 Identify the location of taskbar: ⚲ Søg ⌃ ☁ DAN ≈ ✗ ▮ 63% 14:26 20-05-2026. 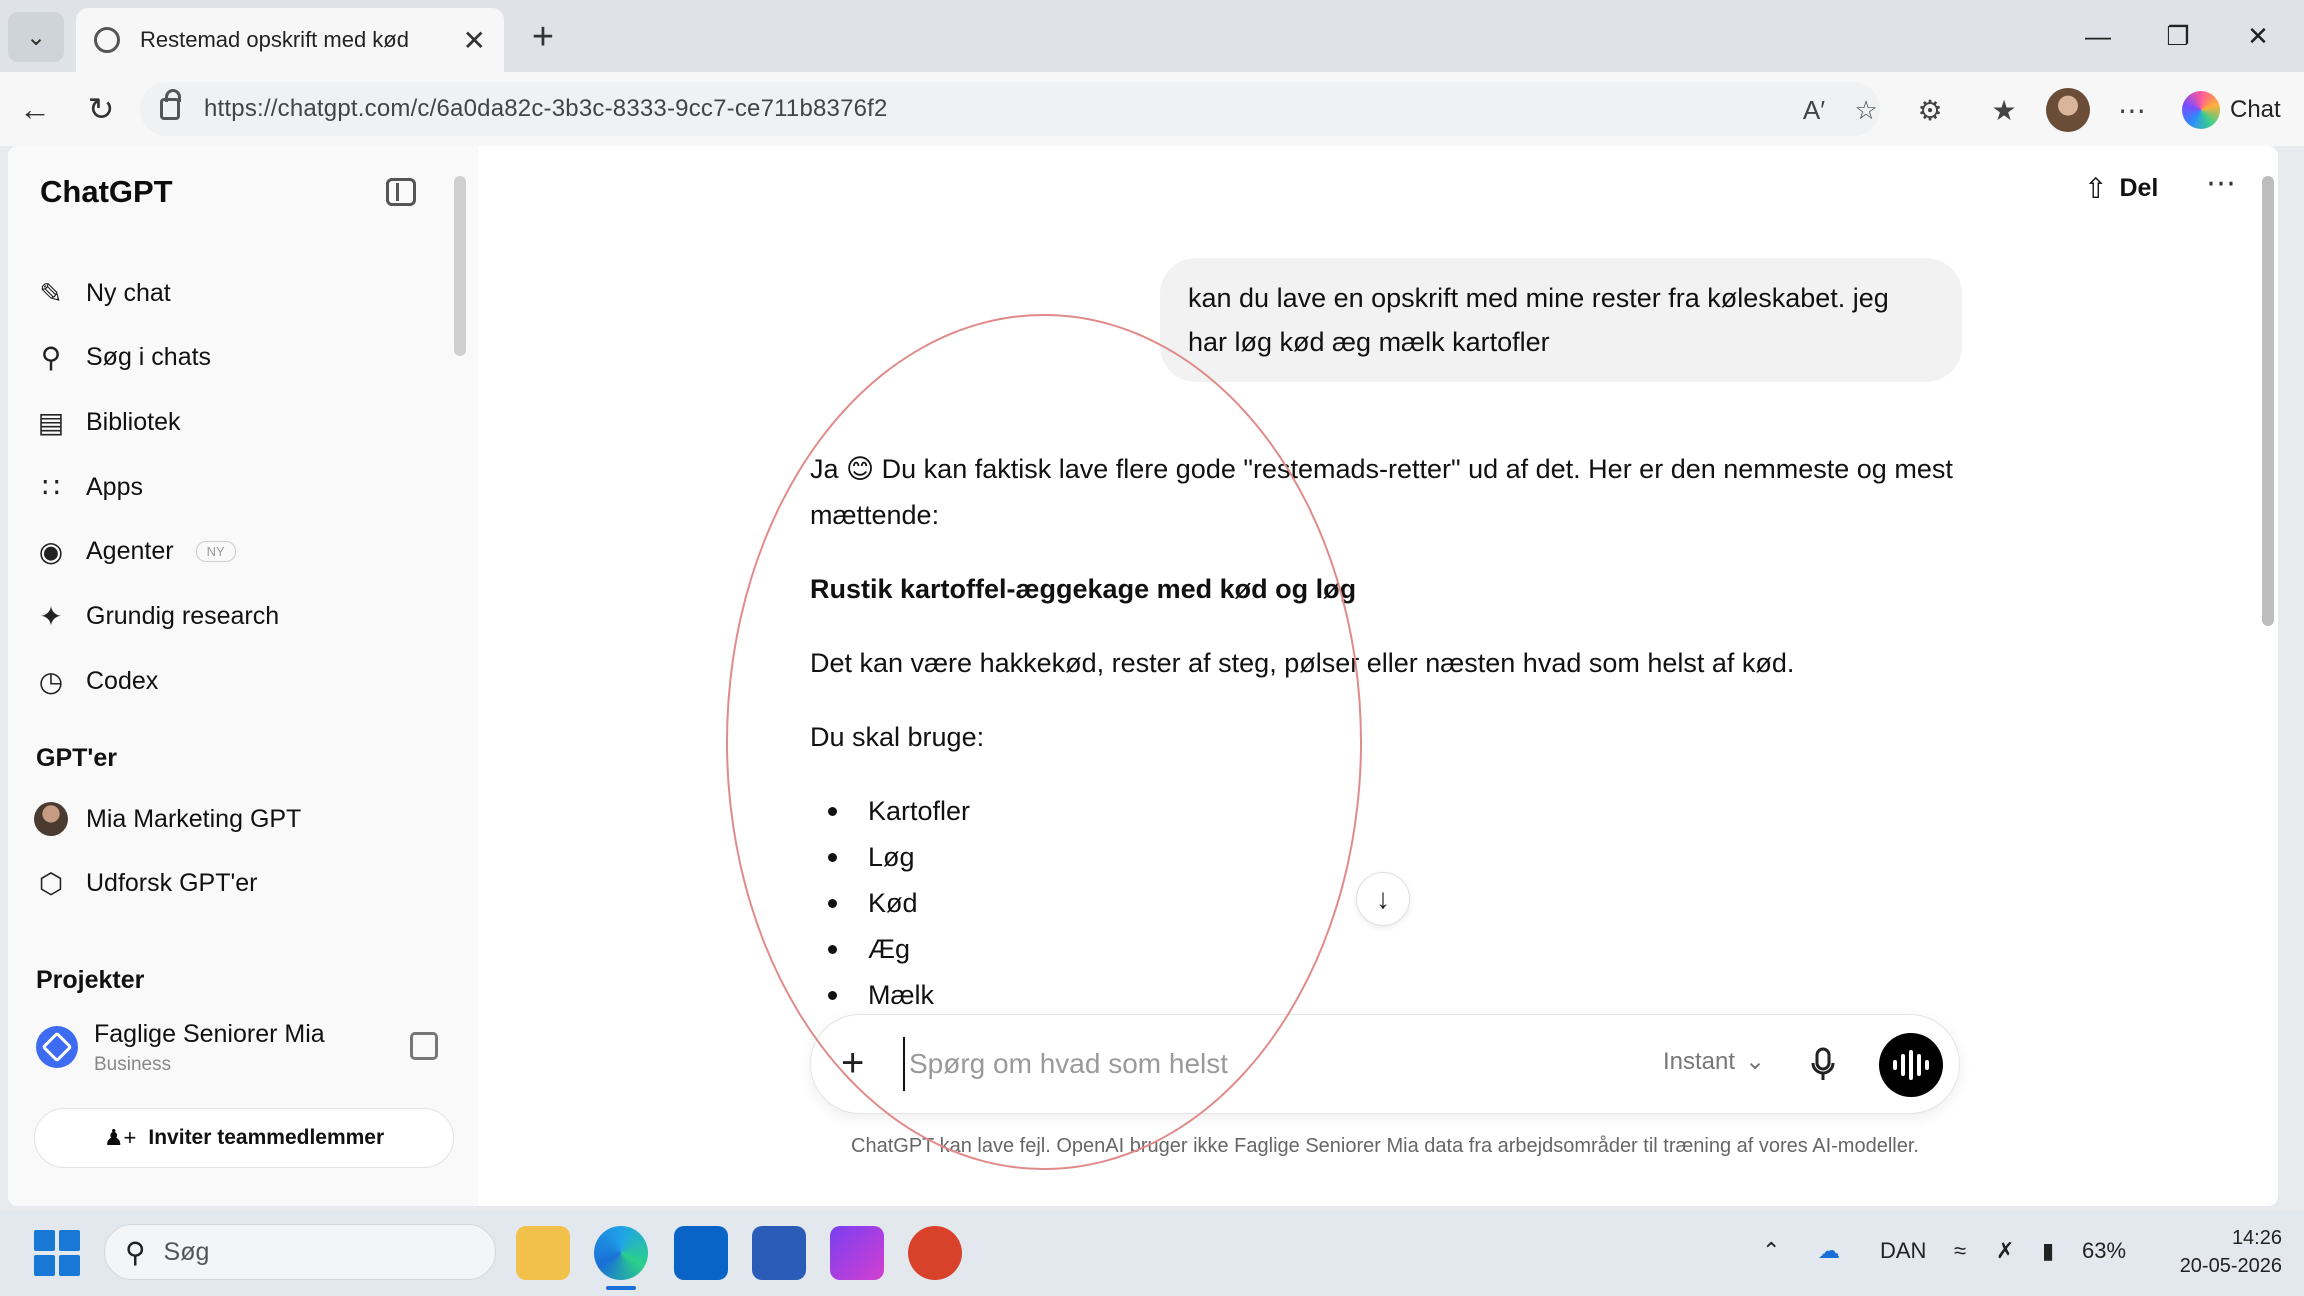
(1152, 1253).